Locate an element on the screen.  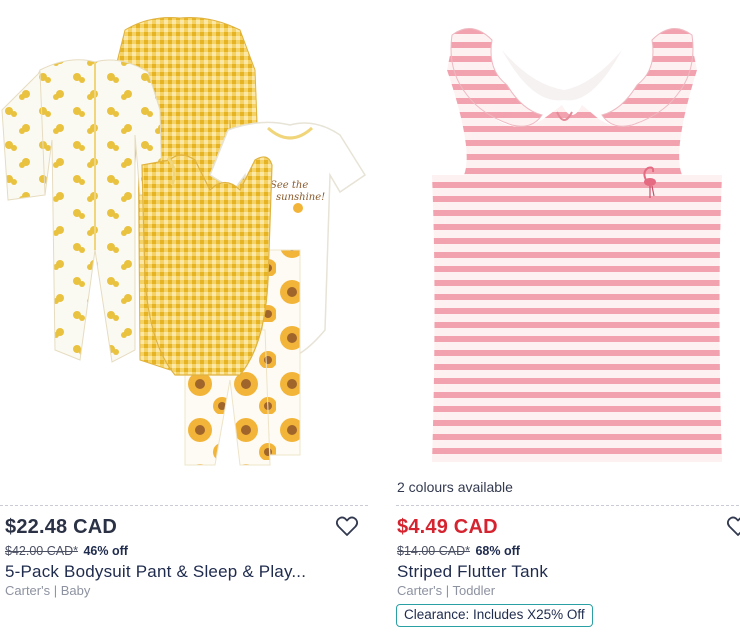
price-comparison: $14.00 CAD* 68% off is located at coordinates (458, 551).